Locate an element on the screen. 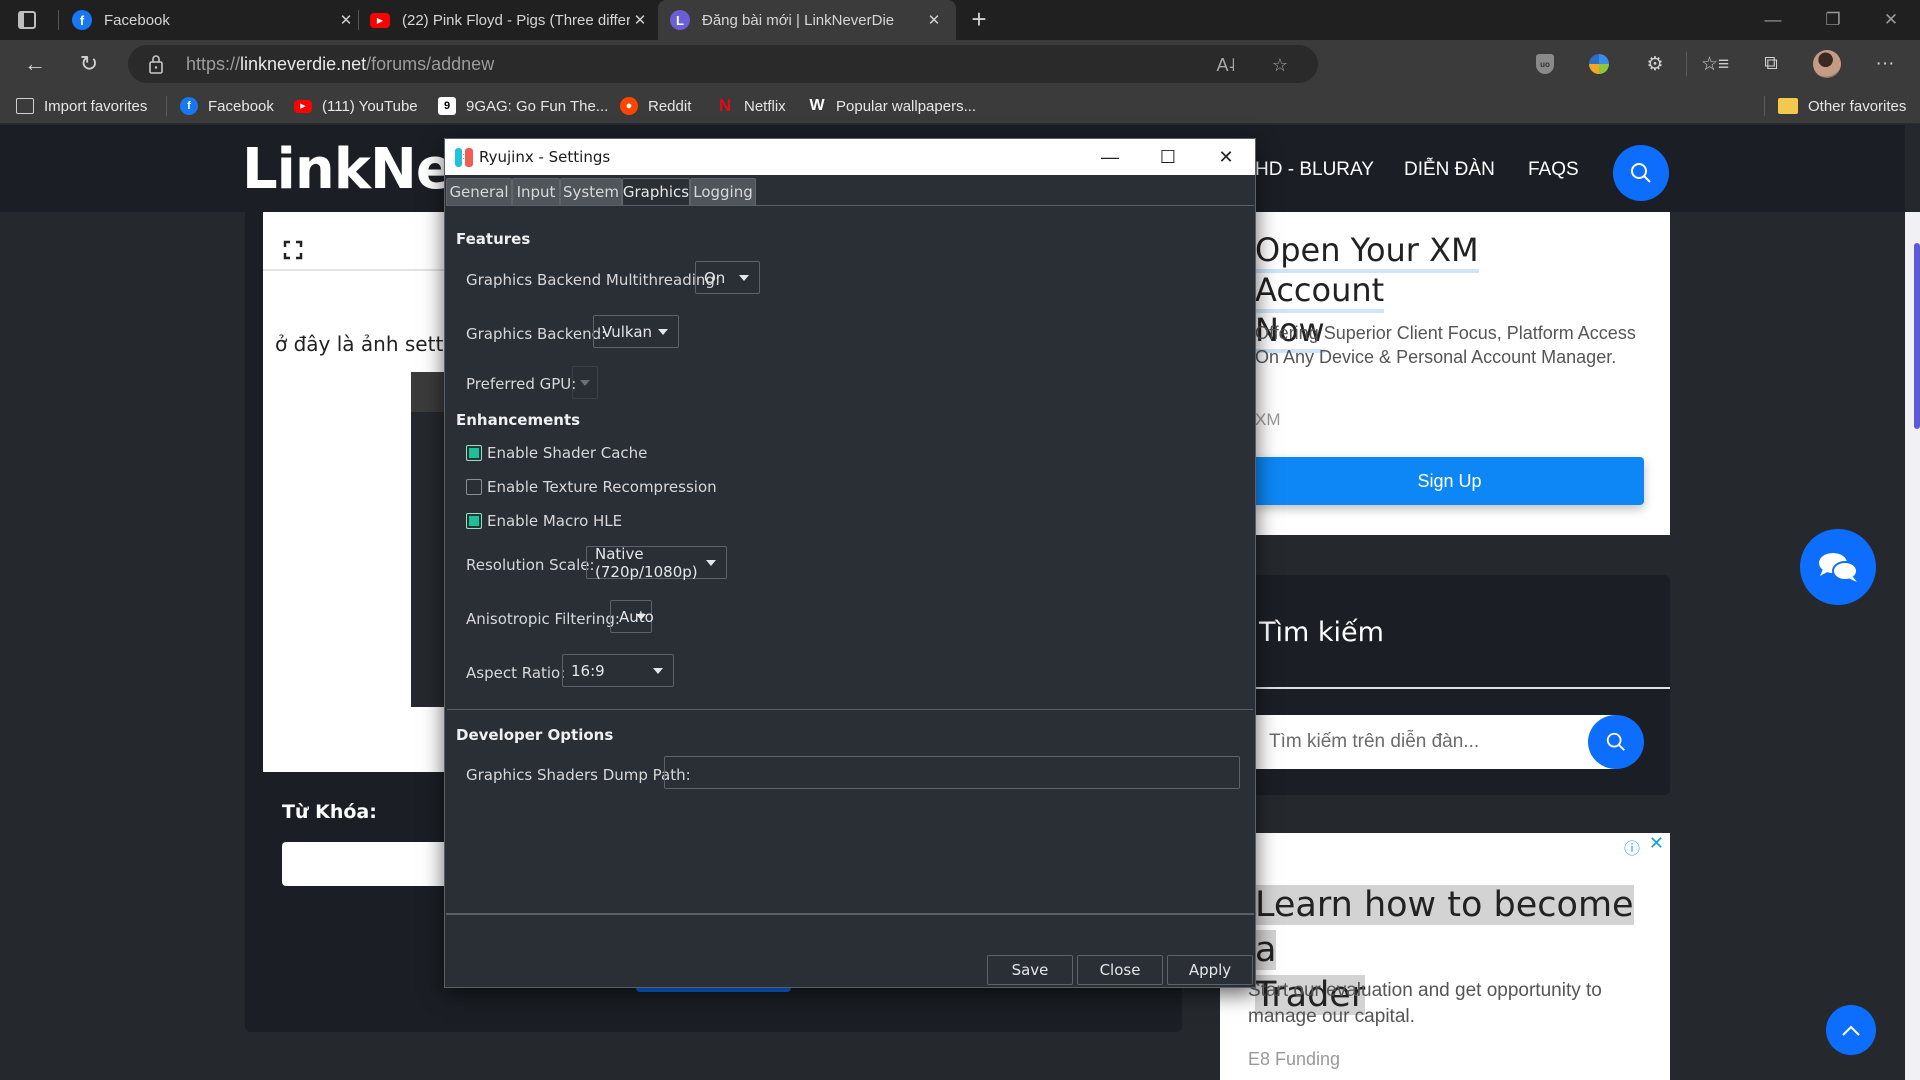 This screenshot has width=1920, height=1080. close-button: Close is located at coordinates (1120, 970).